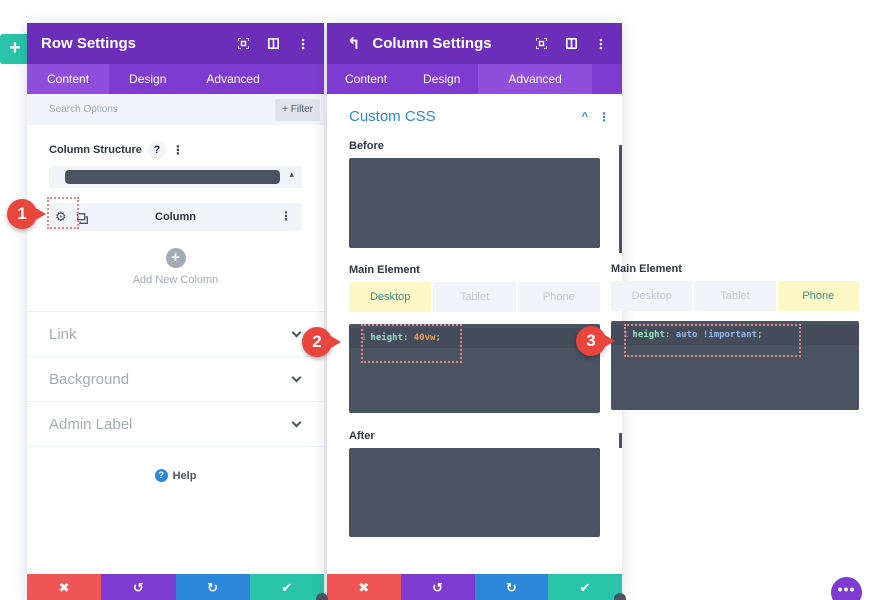  I want to click on before-css-editor, so click(474, 203).